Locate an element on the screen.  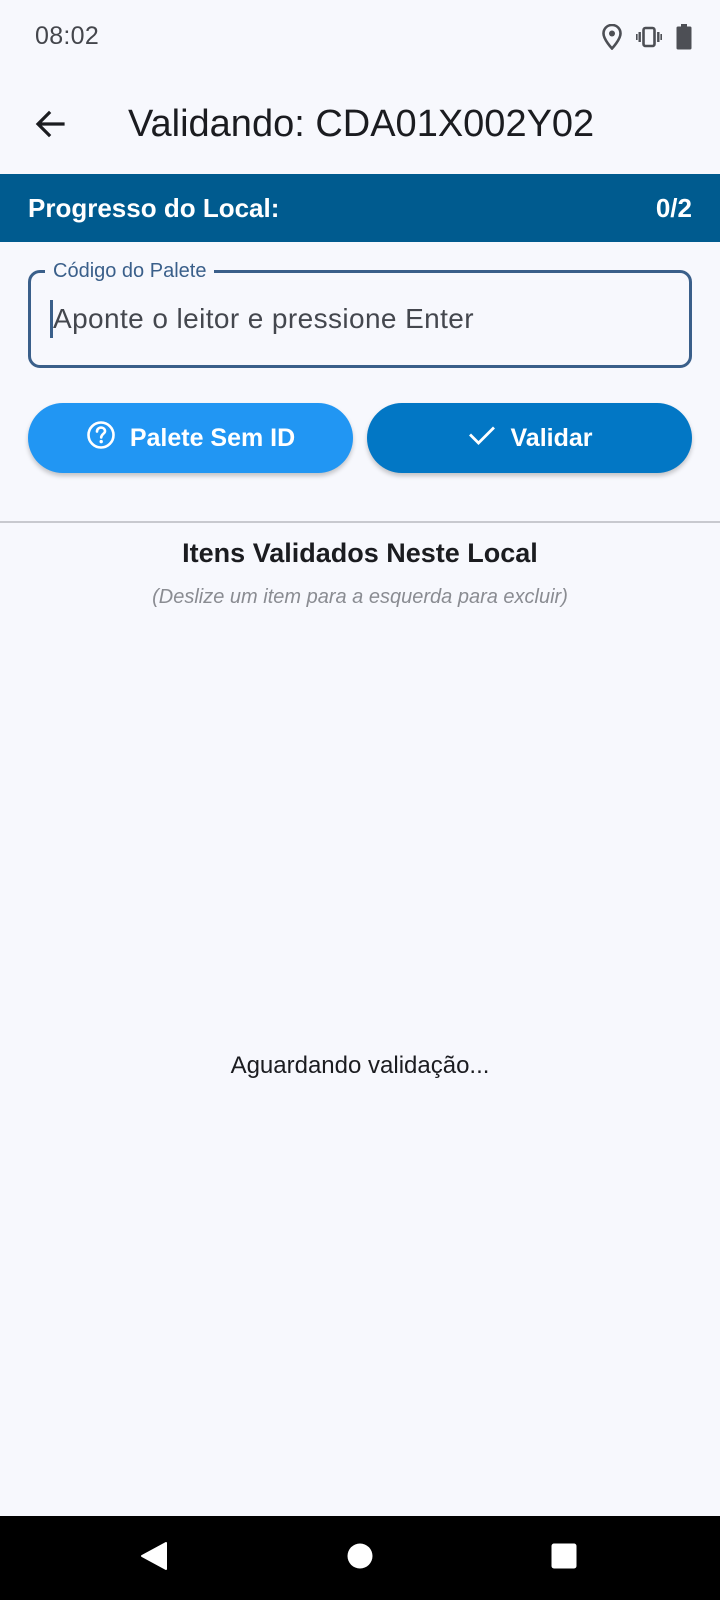
validate-label: Validar is located at coordinates (551, 437).